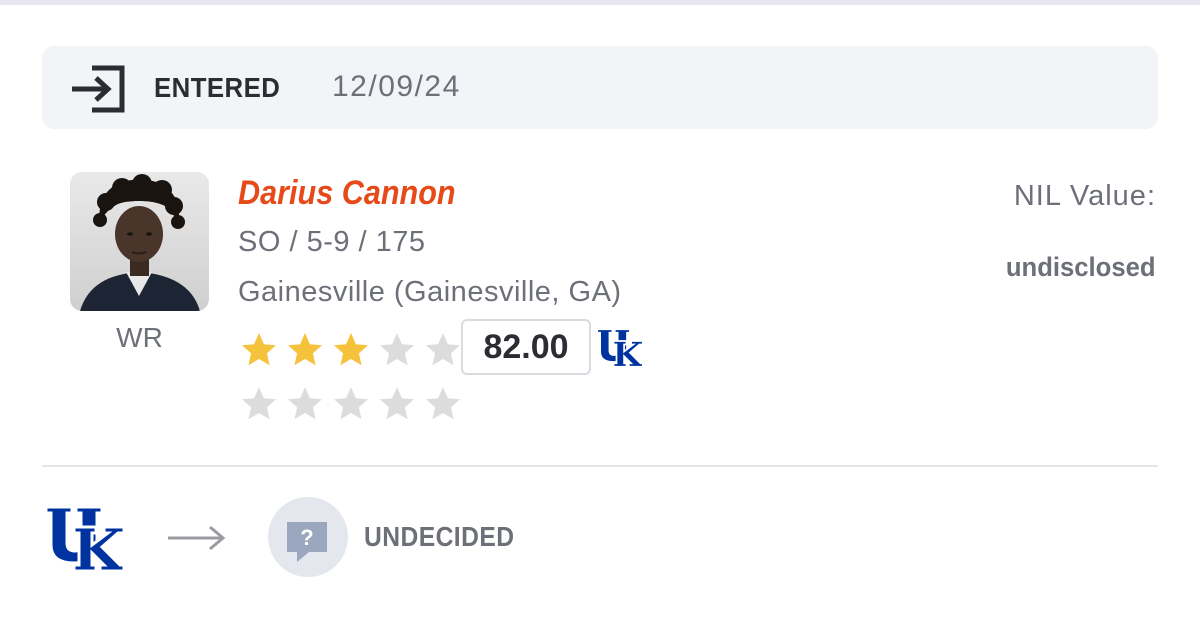 The width and height of the screenshot is (1200, 618). What do you see at coordinates (526, 347) in the screenshot?
I see `rating-score: 82.00` at bounding box center [526, 347].